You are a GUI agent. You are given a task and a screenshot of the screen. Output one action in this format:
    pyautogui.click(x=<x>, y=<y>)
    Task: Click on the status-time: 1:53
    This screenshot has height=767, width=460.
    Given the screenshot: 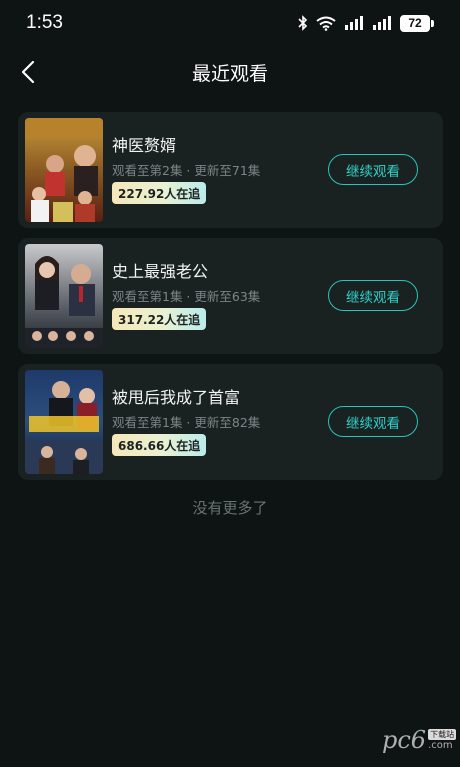 What is the action you would take?
    pyautogui.click(x=44, y=22)
    